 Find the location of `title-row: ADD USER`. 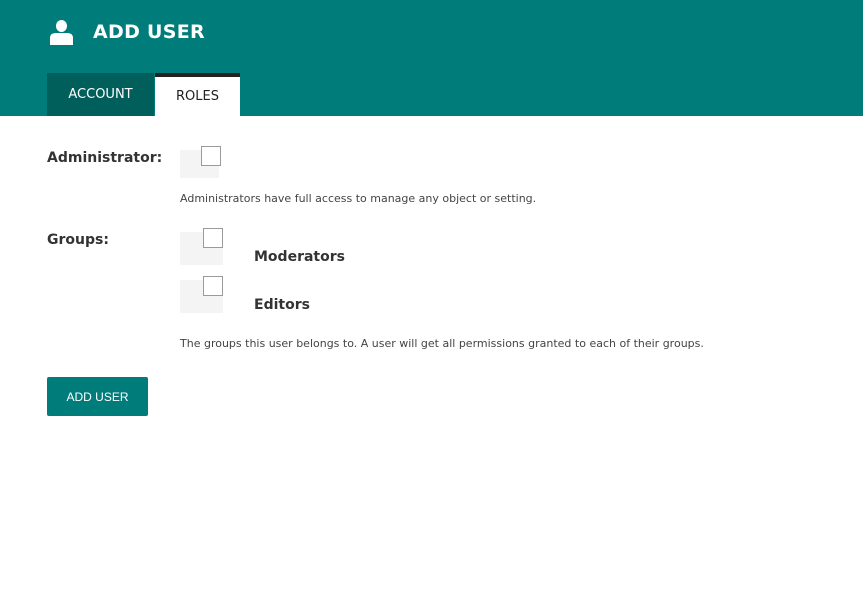

title-row: ADD USER is located at coordinates (126, 32).